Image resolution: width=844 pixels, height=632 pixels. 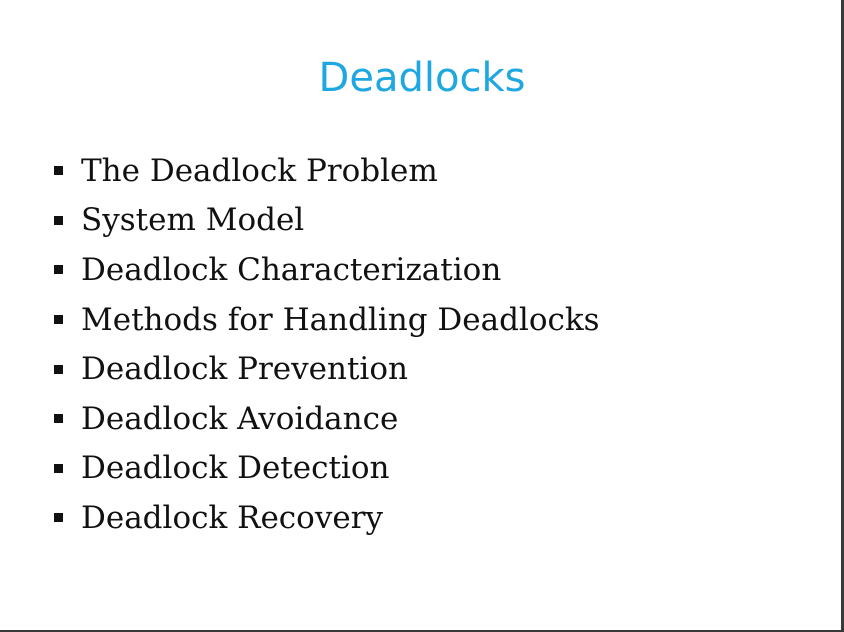 I want to click on bullet-text: The Deadlock Problem, so click(x=259, y=170).